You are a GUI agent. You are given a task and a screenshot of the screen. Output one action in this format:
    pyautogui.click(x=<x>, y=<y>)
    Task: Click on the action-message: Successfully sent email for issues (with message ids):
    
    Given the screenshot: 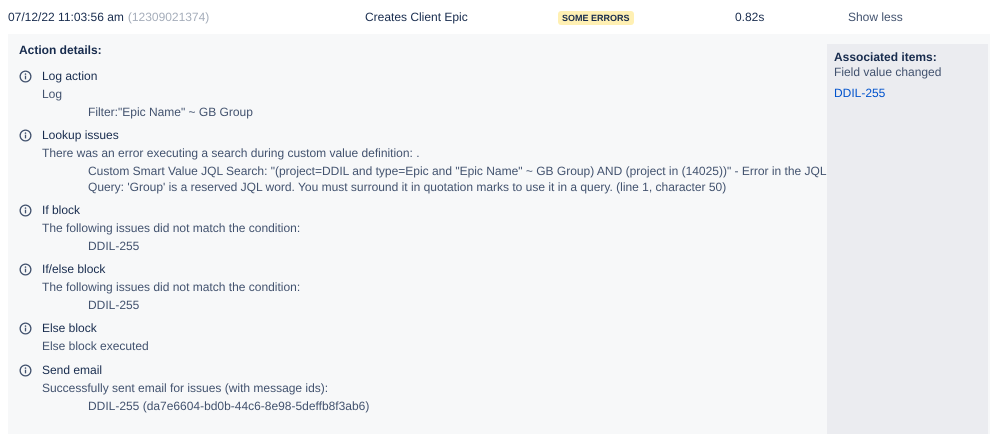 What is the action you would take?
    pyautogui.click(x=186, y=388)
    